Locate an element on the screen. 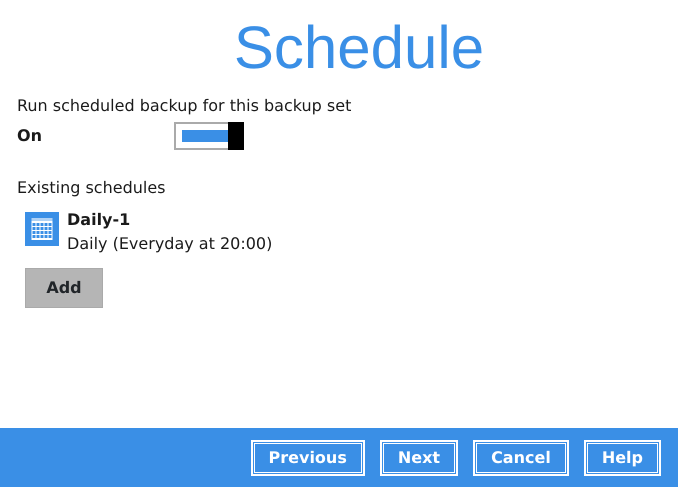  schedule-name: Daily-1 is located at coordinates (169, 220).